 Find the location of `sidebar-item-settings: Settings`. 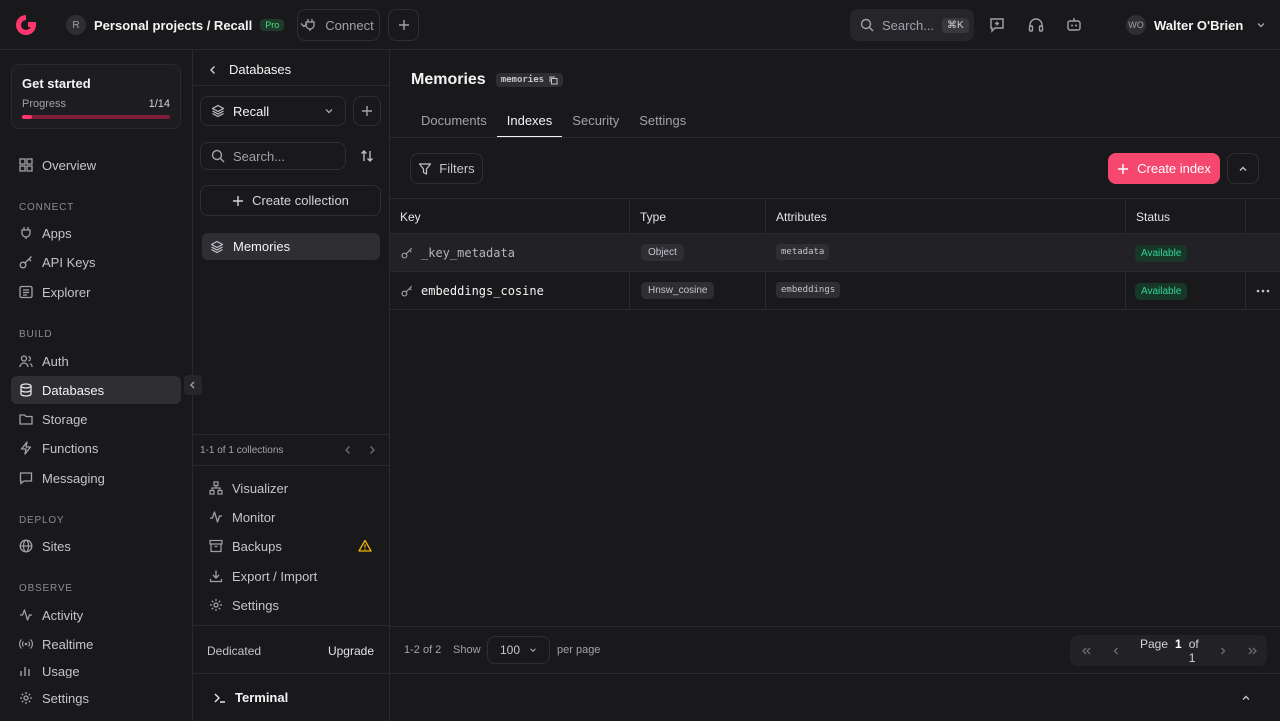

sidebar-item-settings: Settings is located at coordinates (96, 698).